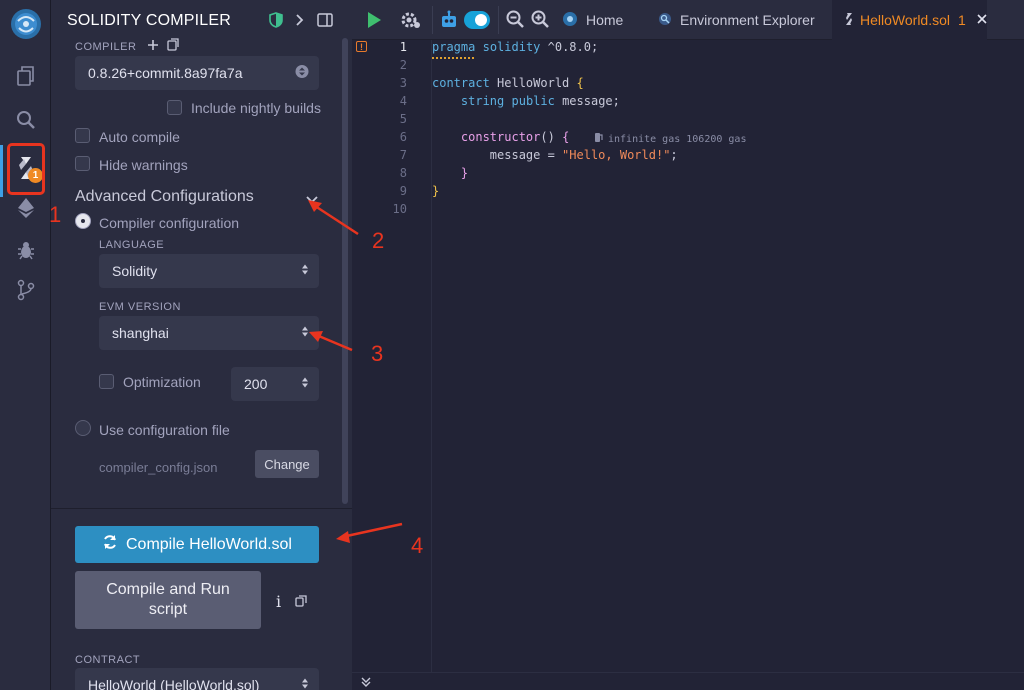 The image size is (1024, 690). I want to click on code-line-4: string public message;, so click(540, 101).